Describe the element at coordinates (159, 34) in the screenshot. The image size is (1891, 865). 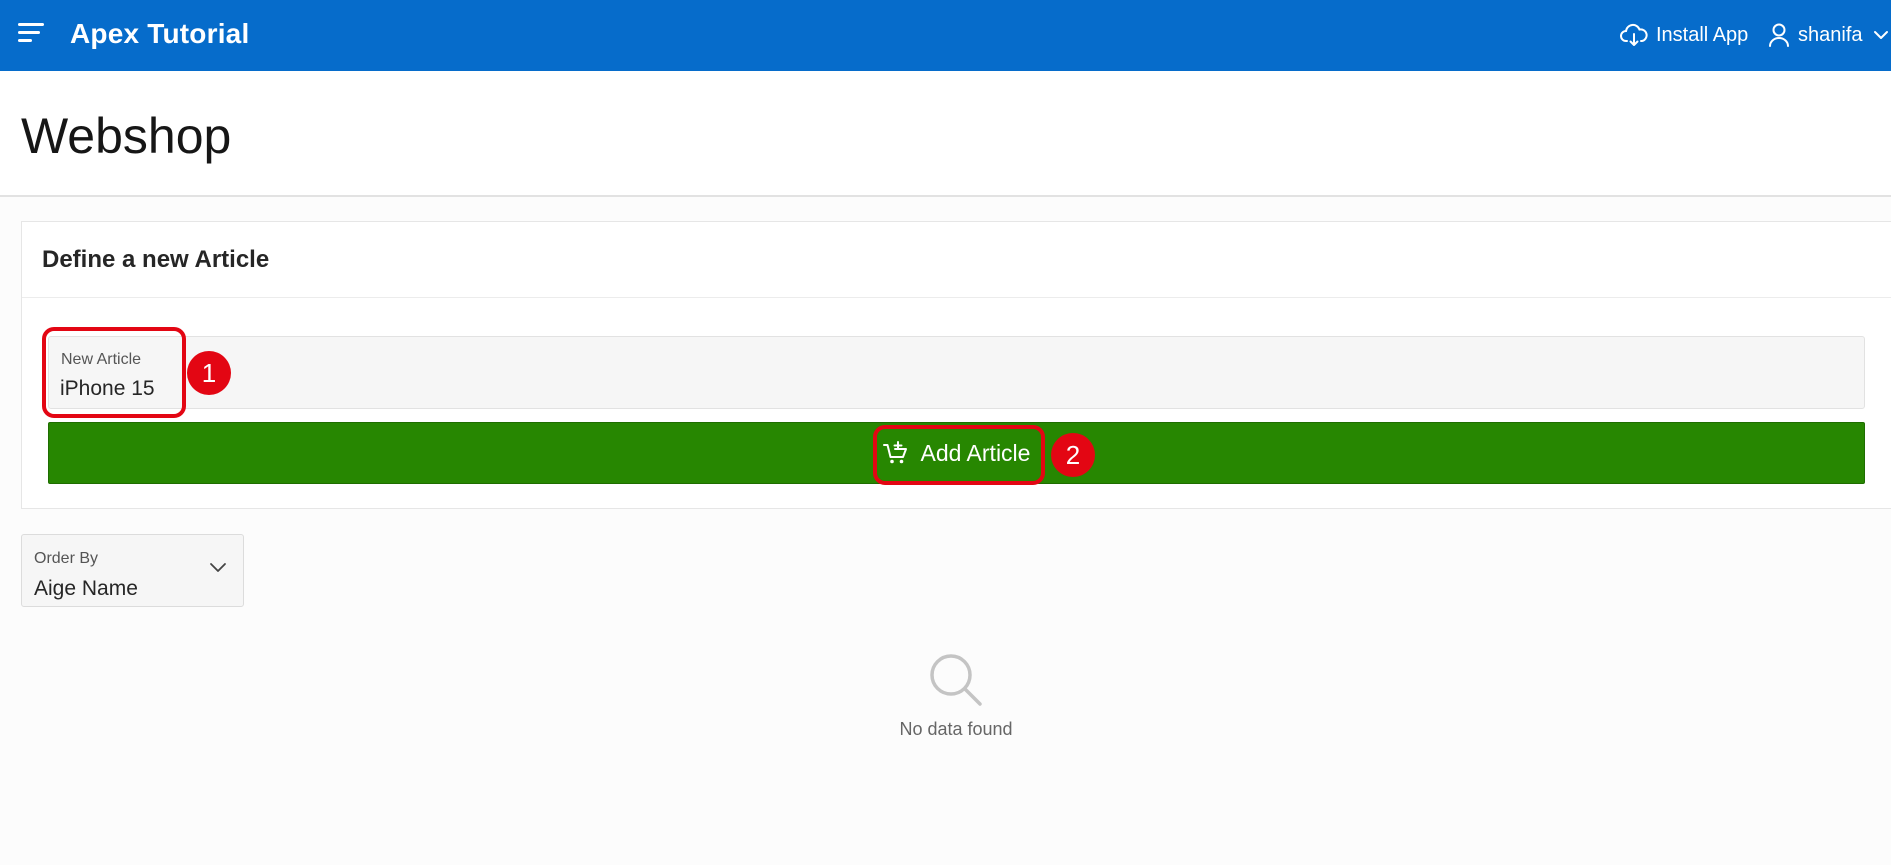
I see `app-title: Apex Tutorial` at that location.